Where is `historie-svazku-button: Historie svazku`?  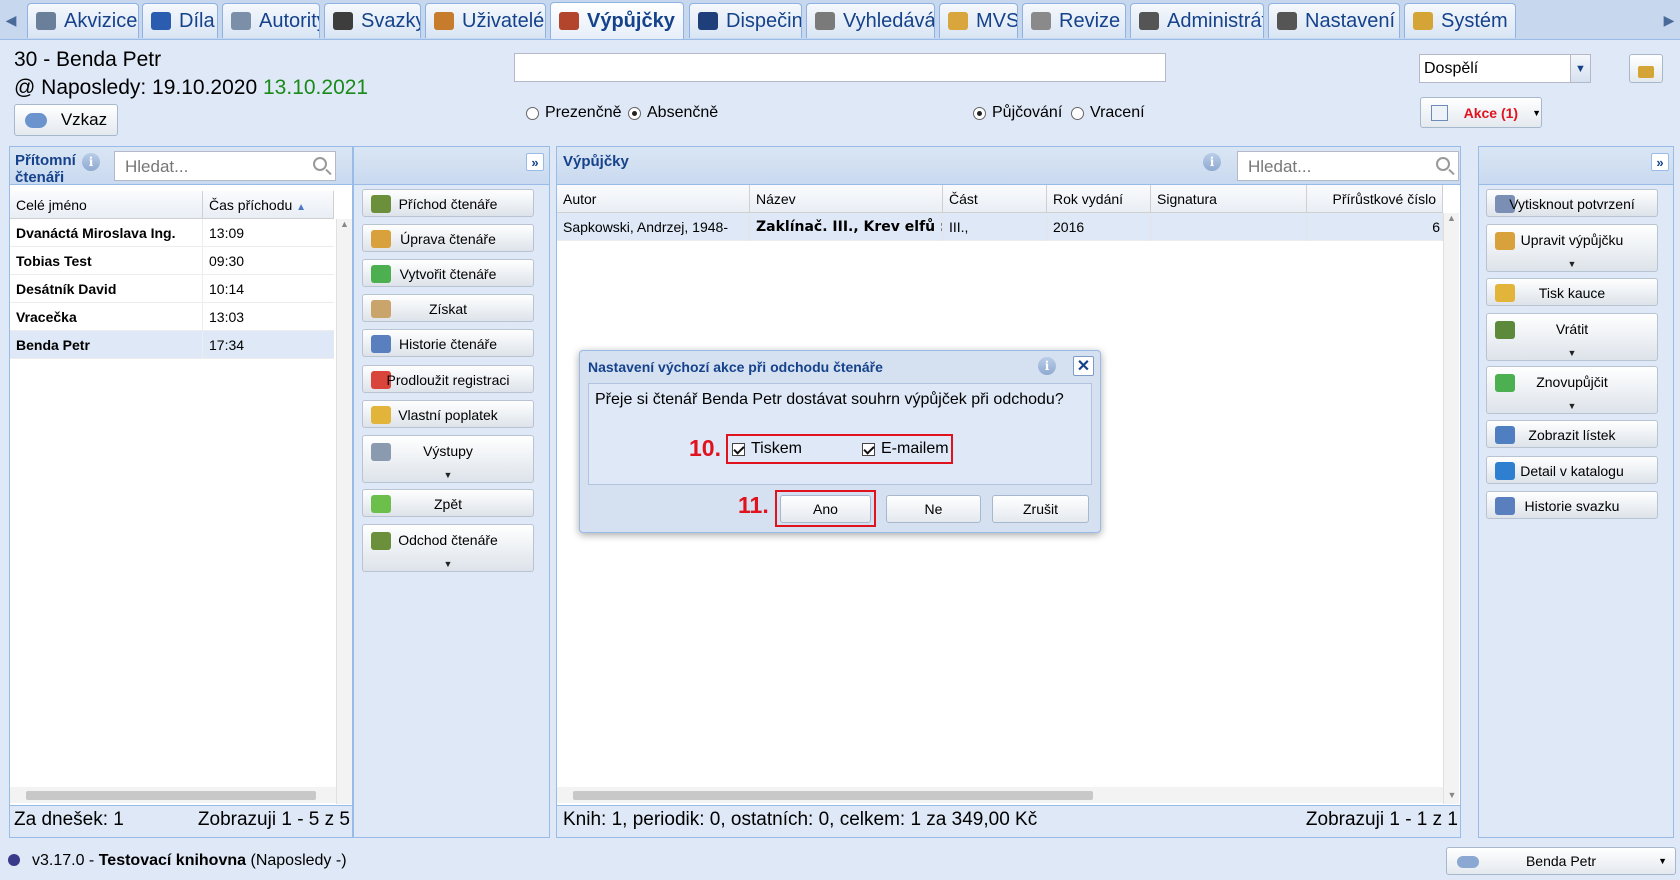
historie-svazku-button: Historie svazku is located at coordinates (1572, 505).